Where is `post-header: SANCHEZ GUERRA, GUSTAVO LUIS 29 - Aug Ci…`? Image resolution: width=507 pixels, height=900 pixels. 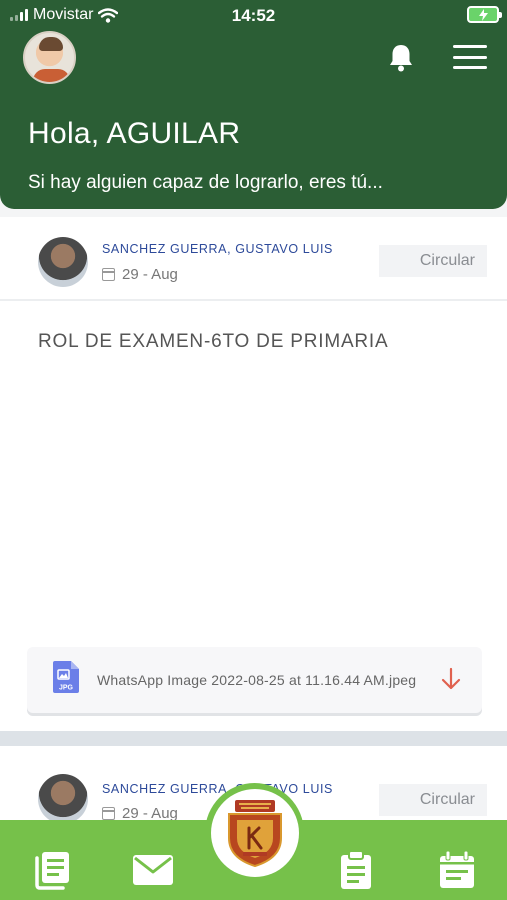 post-header: SANCHEZ GUERRA, GUSTAVO LUIS 29 - Aug Ci… is located at coordinates (253, 259).